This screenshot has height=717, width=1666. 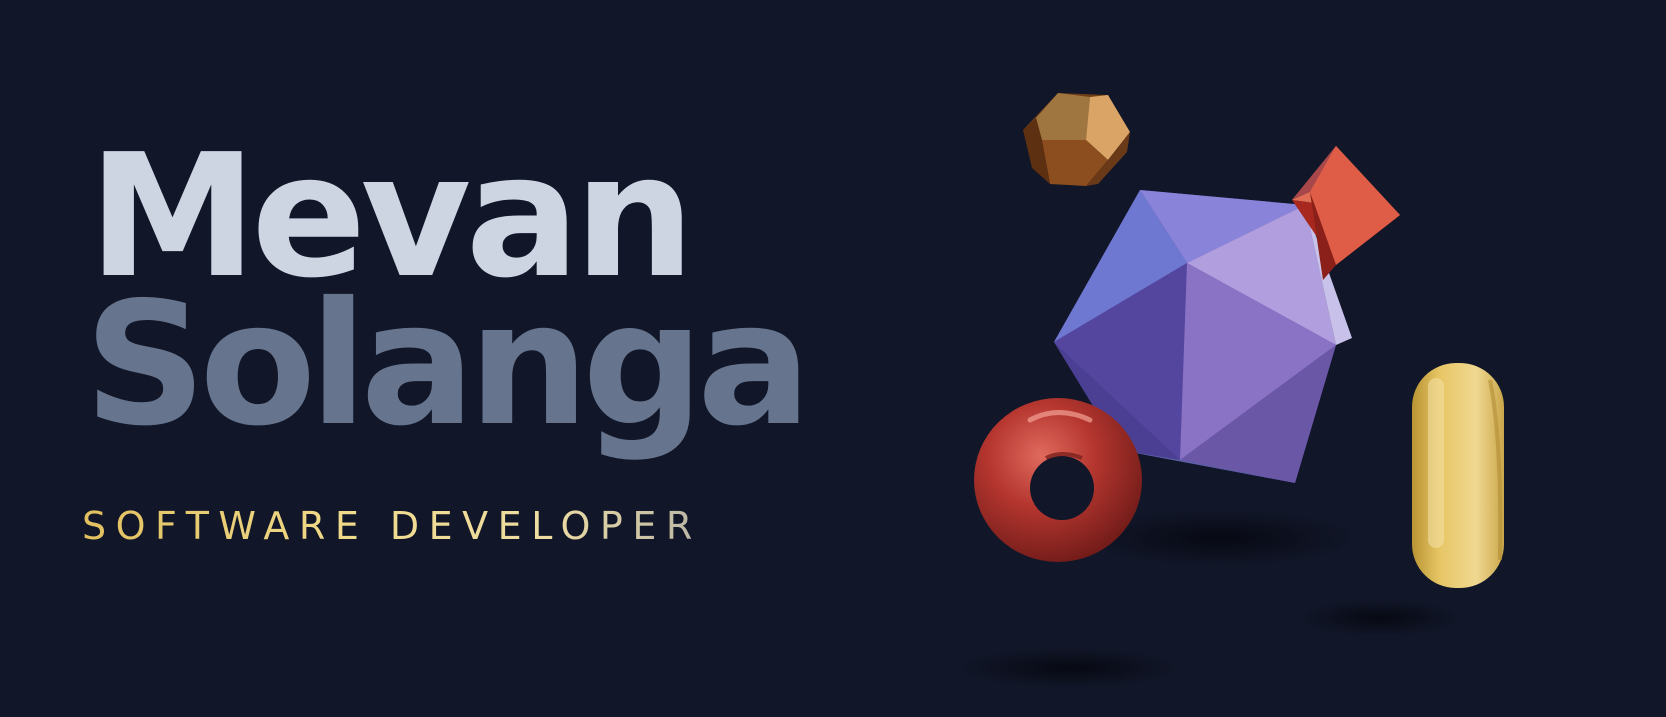 What do you see at coordinates (1458, 475) in the screenshot?
I see `capsule-shape` at bounding box center [1458, 475].